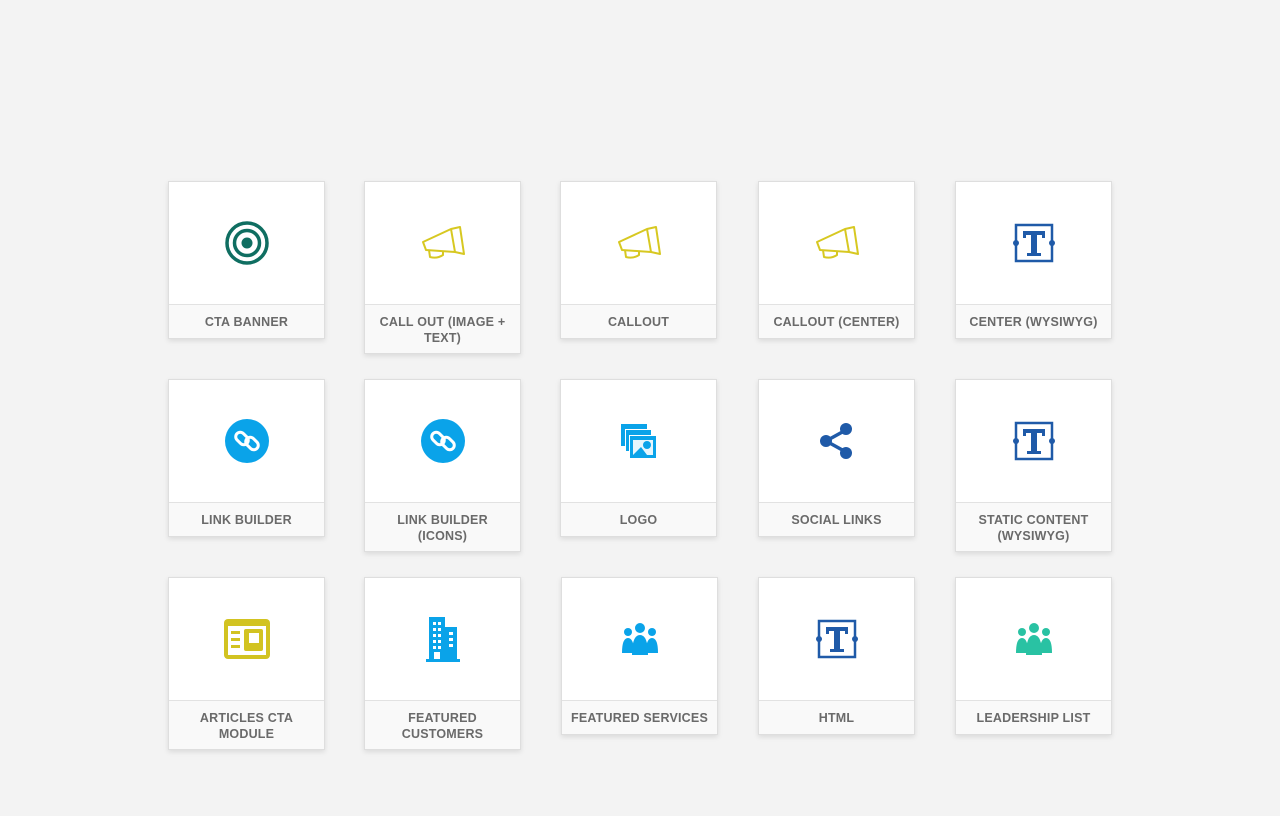 Image resolution: width=1280 pixels, height=816 pixels. Describe the element at coordinates (246, 519) in the screenshot. I see `module-label: LINK BUILDER` at that location.